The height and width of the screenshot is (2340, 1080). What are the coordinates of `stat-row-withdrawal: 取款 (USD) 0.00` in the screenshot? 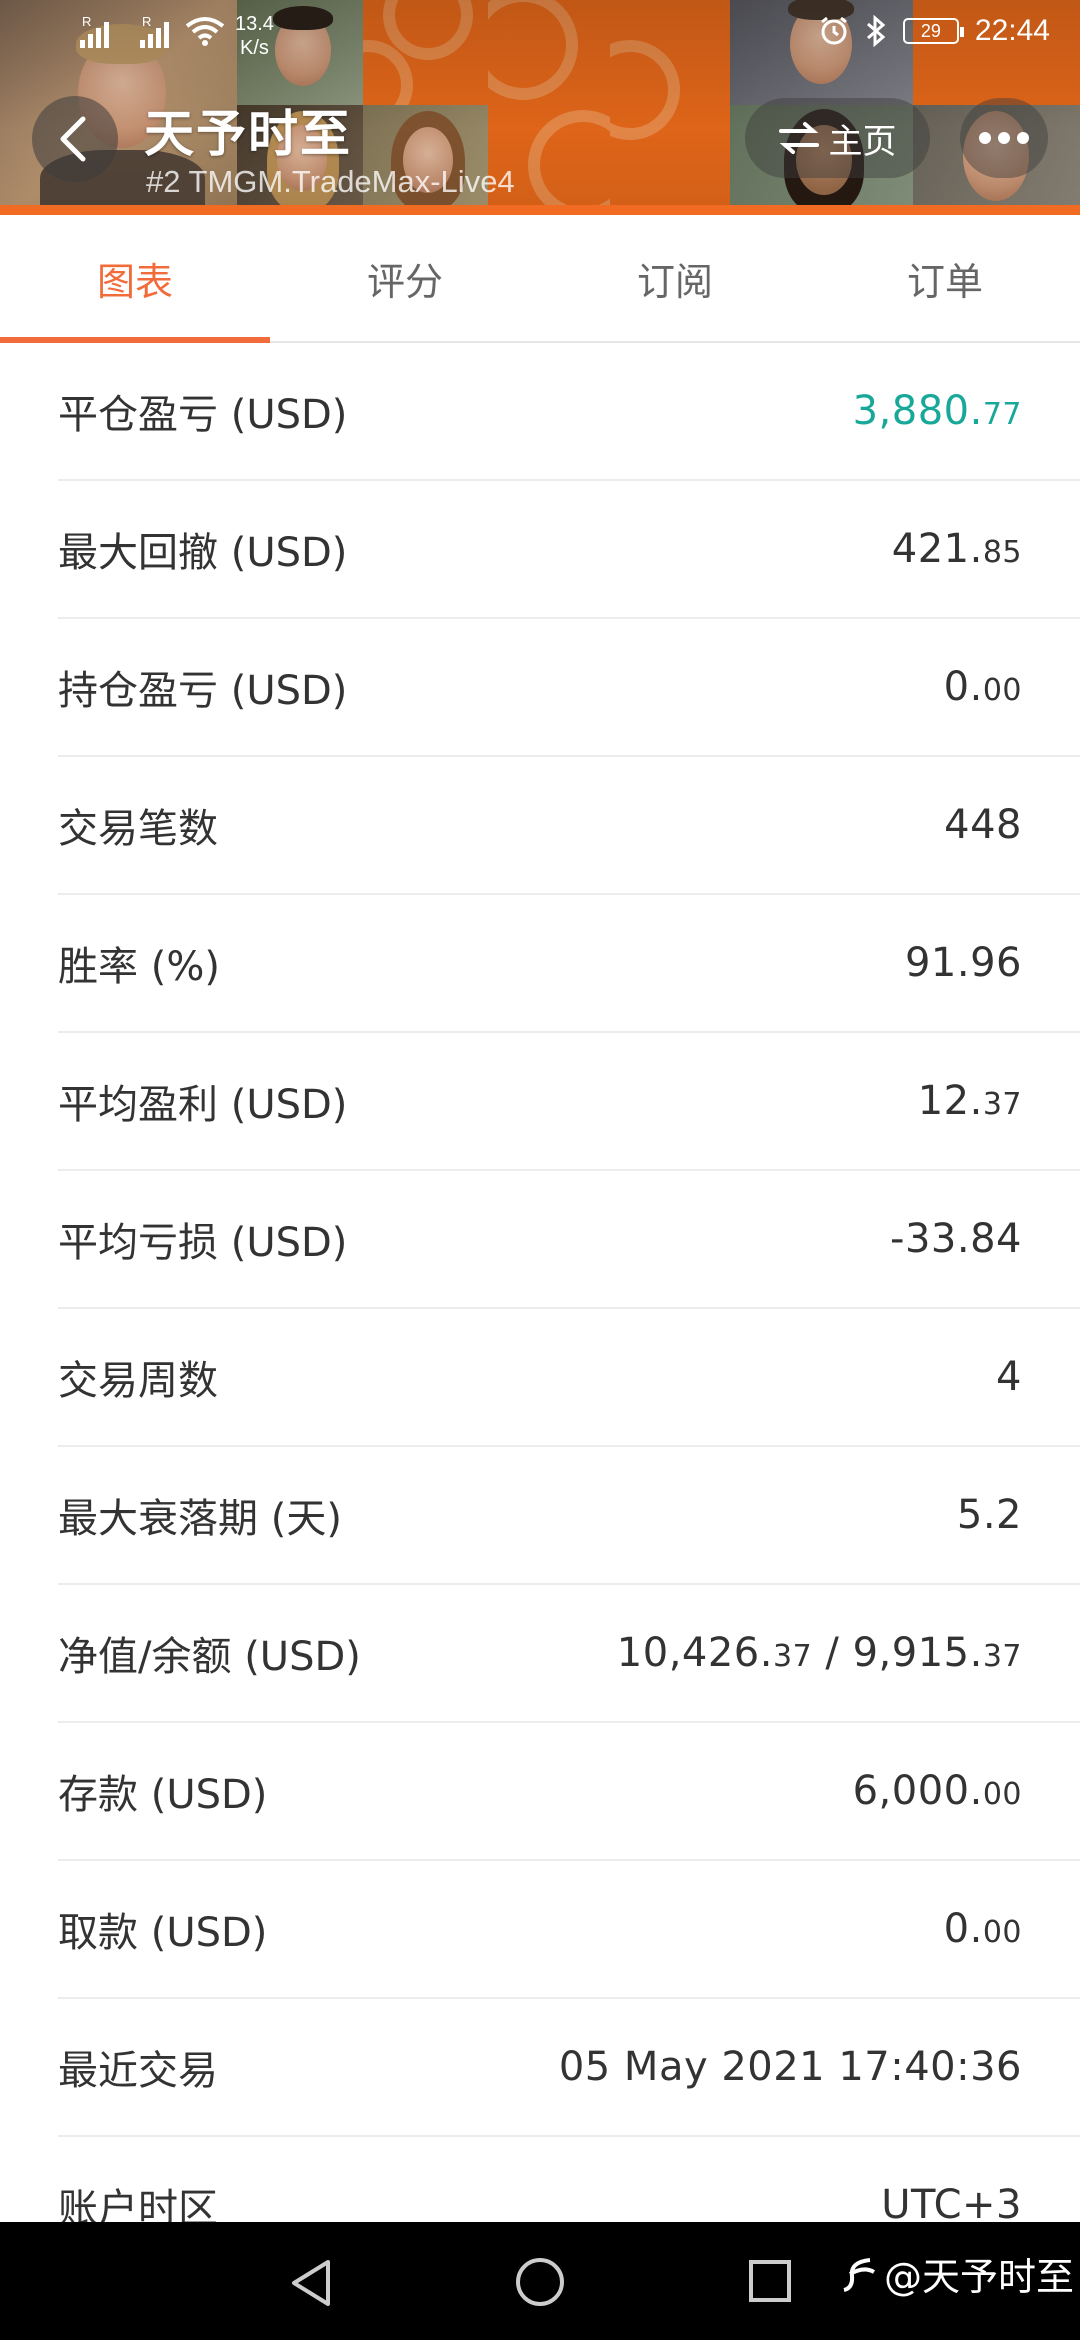 It's located at (569, 1930).